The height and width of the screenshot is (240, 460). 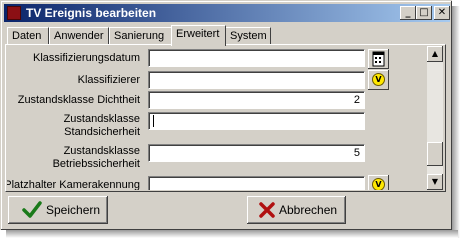 I want to click on klassifizierer-lookup-button: V, so click(x=378, y=80).